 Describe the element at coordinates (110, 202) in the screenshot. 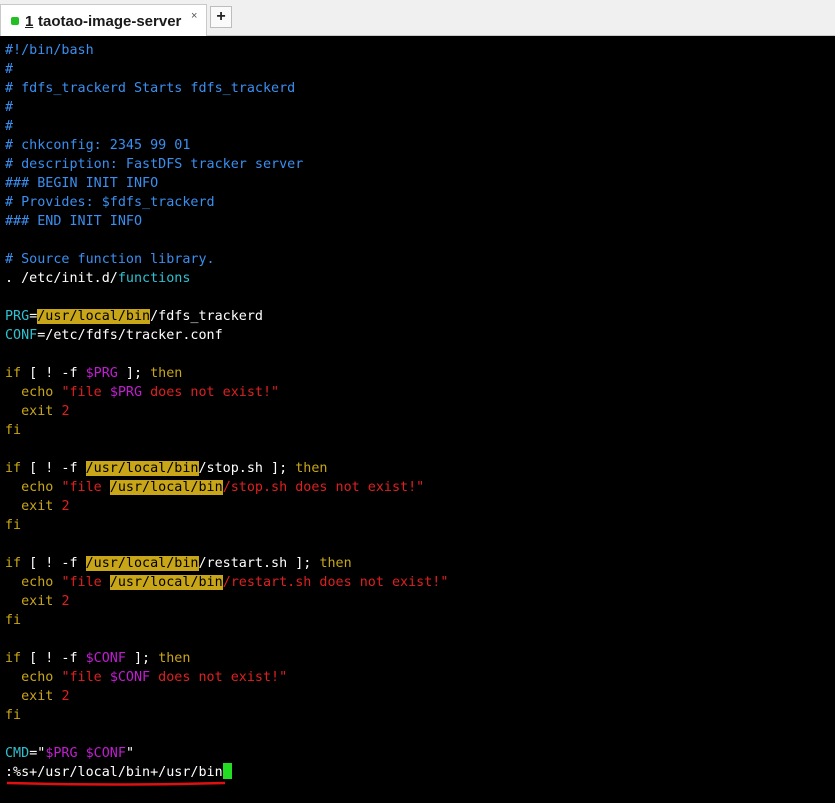

I see `code-line: # Provides: $fdfs_trackerd` at that location.